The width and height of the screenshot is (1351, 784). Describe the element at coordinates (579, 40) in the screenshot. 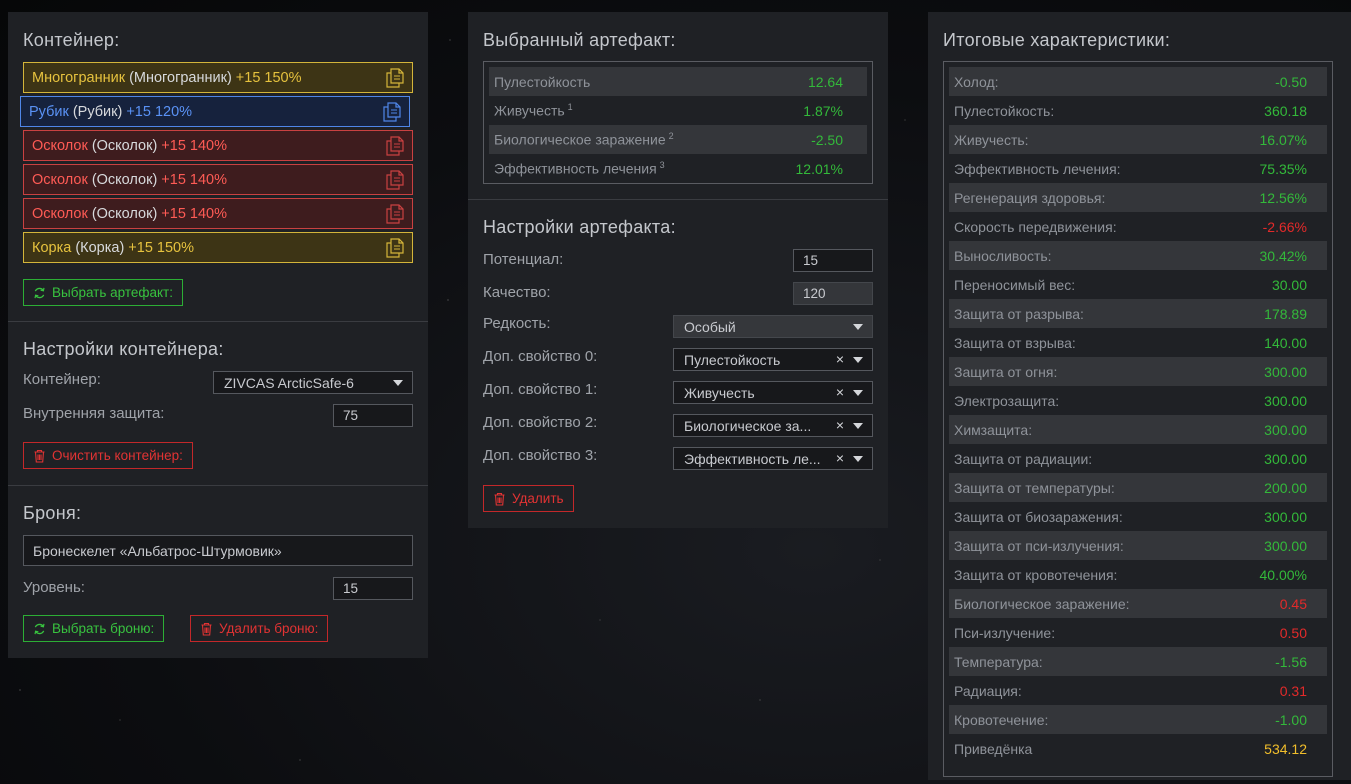

I see `artifact-title: Выбранный артефакт:` at that location.